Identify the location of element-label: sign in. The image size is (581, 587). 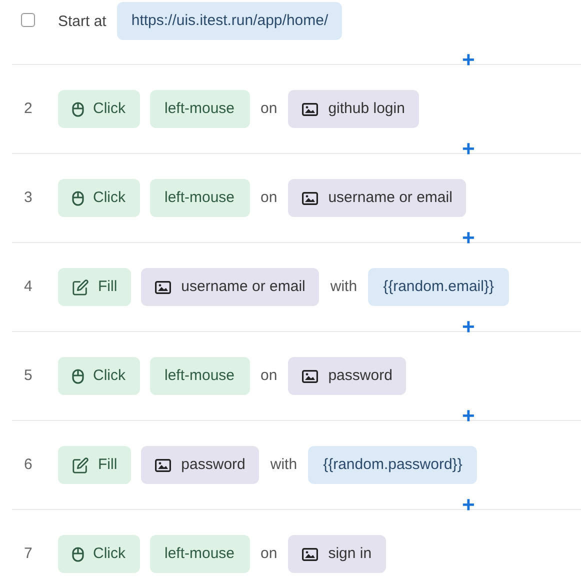
(350, 554).